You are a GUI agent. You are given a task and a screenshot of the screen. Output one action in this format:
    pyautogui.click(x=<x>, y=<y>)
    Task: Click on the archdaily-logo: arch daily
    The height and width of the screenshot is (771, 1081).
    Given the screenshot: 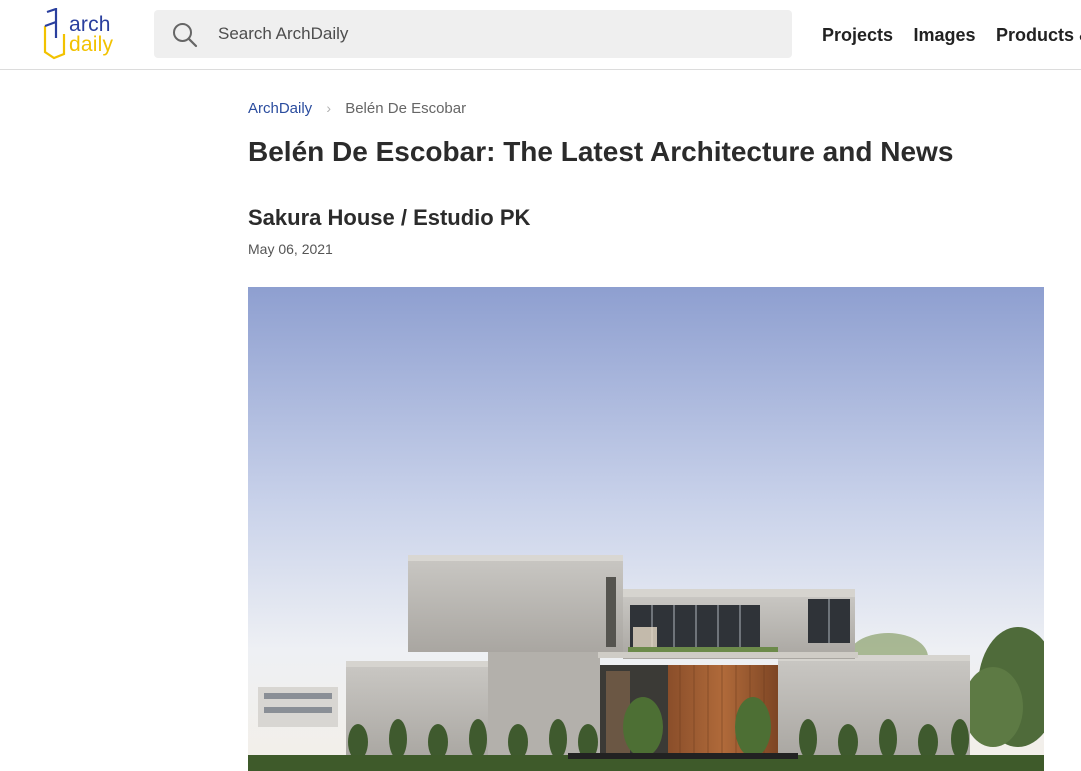 What is the action you would take?
    pyautogui.click(x=87, y=35)
    